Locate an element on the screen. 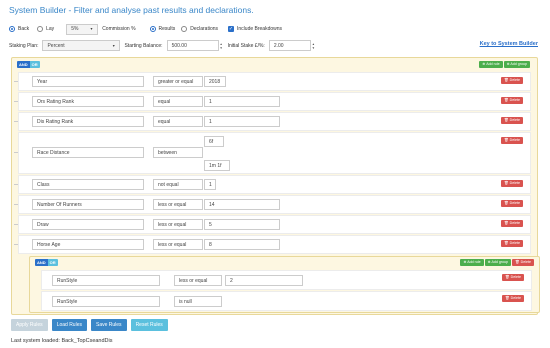  apply-rules-button: Apply Rules is located at coordinates (29, 325).